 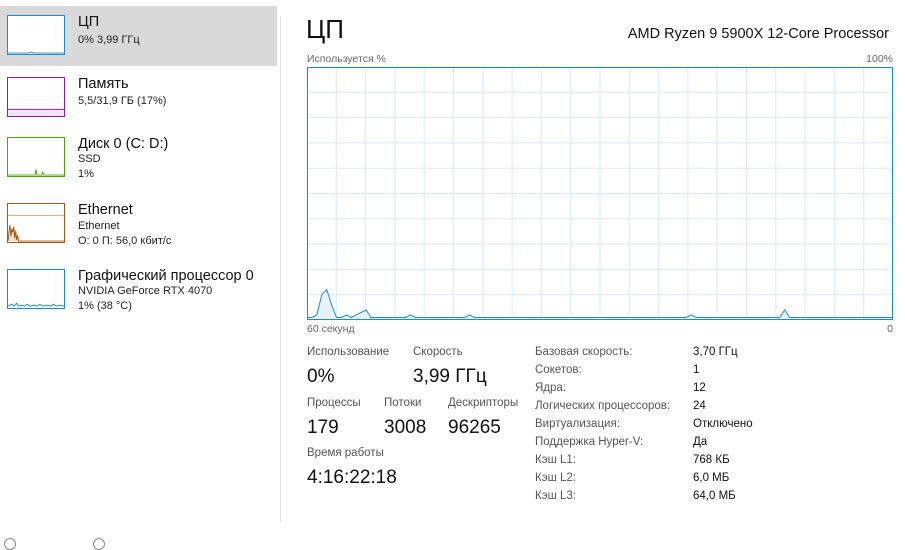 I want to click on threads-value: 3008, so click(x=405, y=427).